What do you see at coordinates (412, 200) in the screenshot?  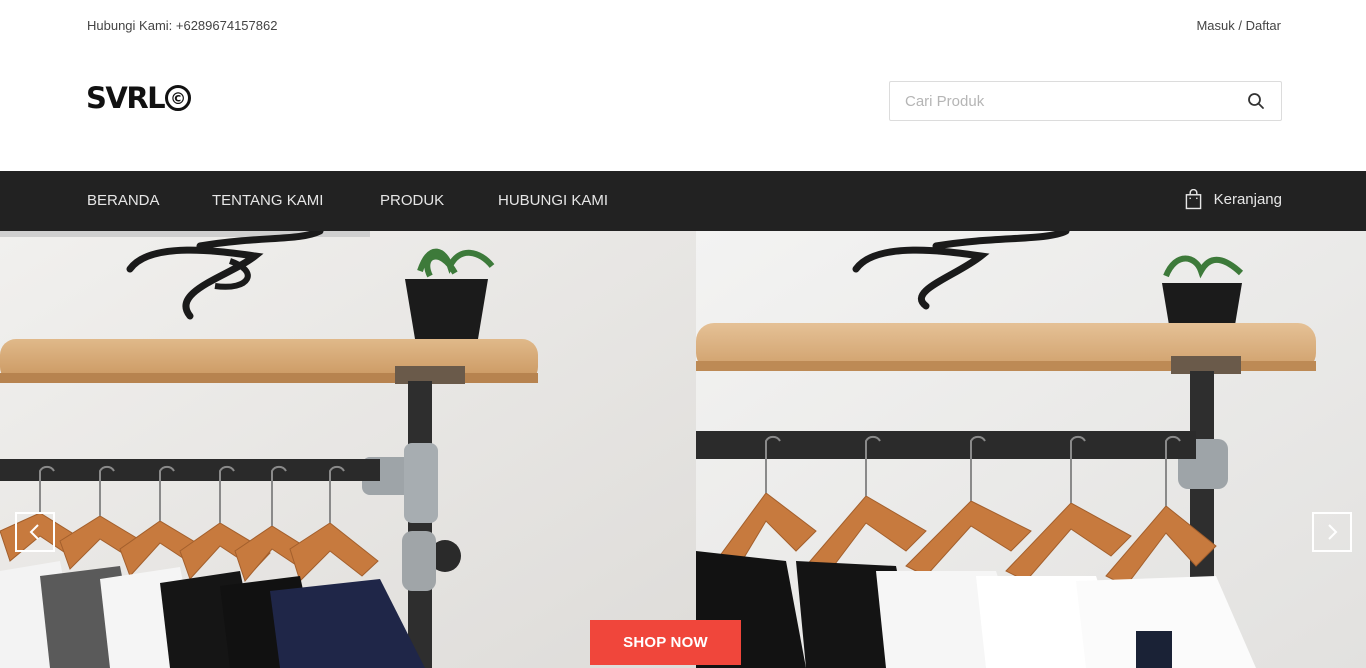 I see `nav-item-produk: PRODUK` at bounding box center [412, 200].